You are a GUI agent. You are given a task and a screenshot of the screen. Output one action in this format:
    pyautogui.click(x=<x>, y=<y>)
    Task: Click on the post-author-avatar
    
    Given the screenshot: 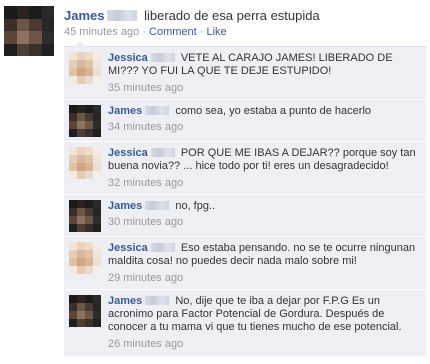 What is the action you would take?
    pyautogui.click(x=29, y=31)
    